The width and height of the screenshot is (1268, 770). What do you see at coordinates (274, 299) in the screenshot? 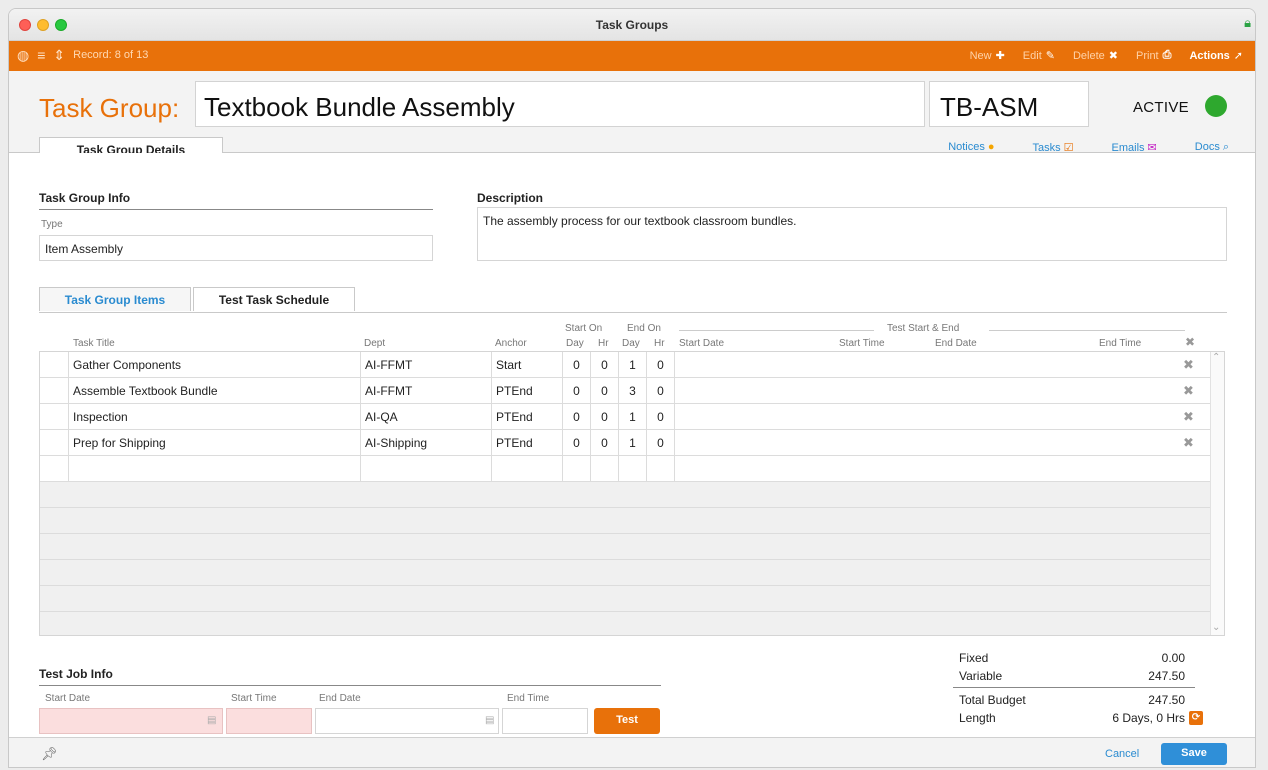
I see `tab-test-task-schedule: Test Task Schedule` at bounding box center [274, 299].